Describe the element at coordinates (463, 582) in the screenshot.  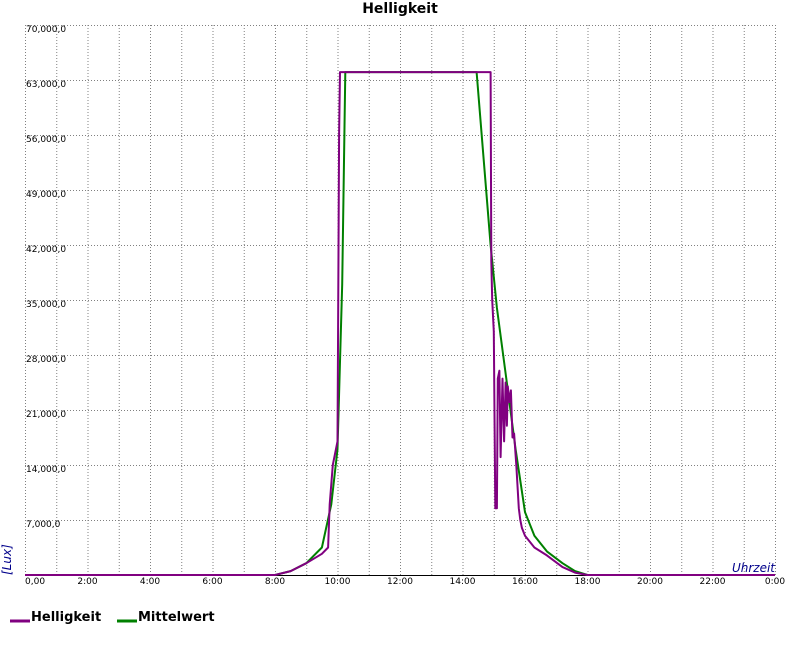
I see `x-tick-label: 14:00` at that location.